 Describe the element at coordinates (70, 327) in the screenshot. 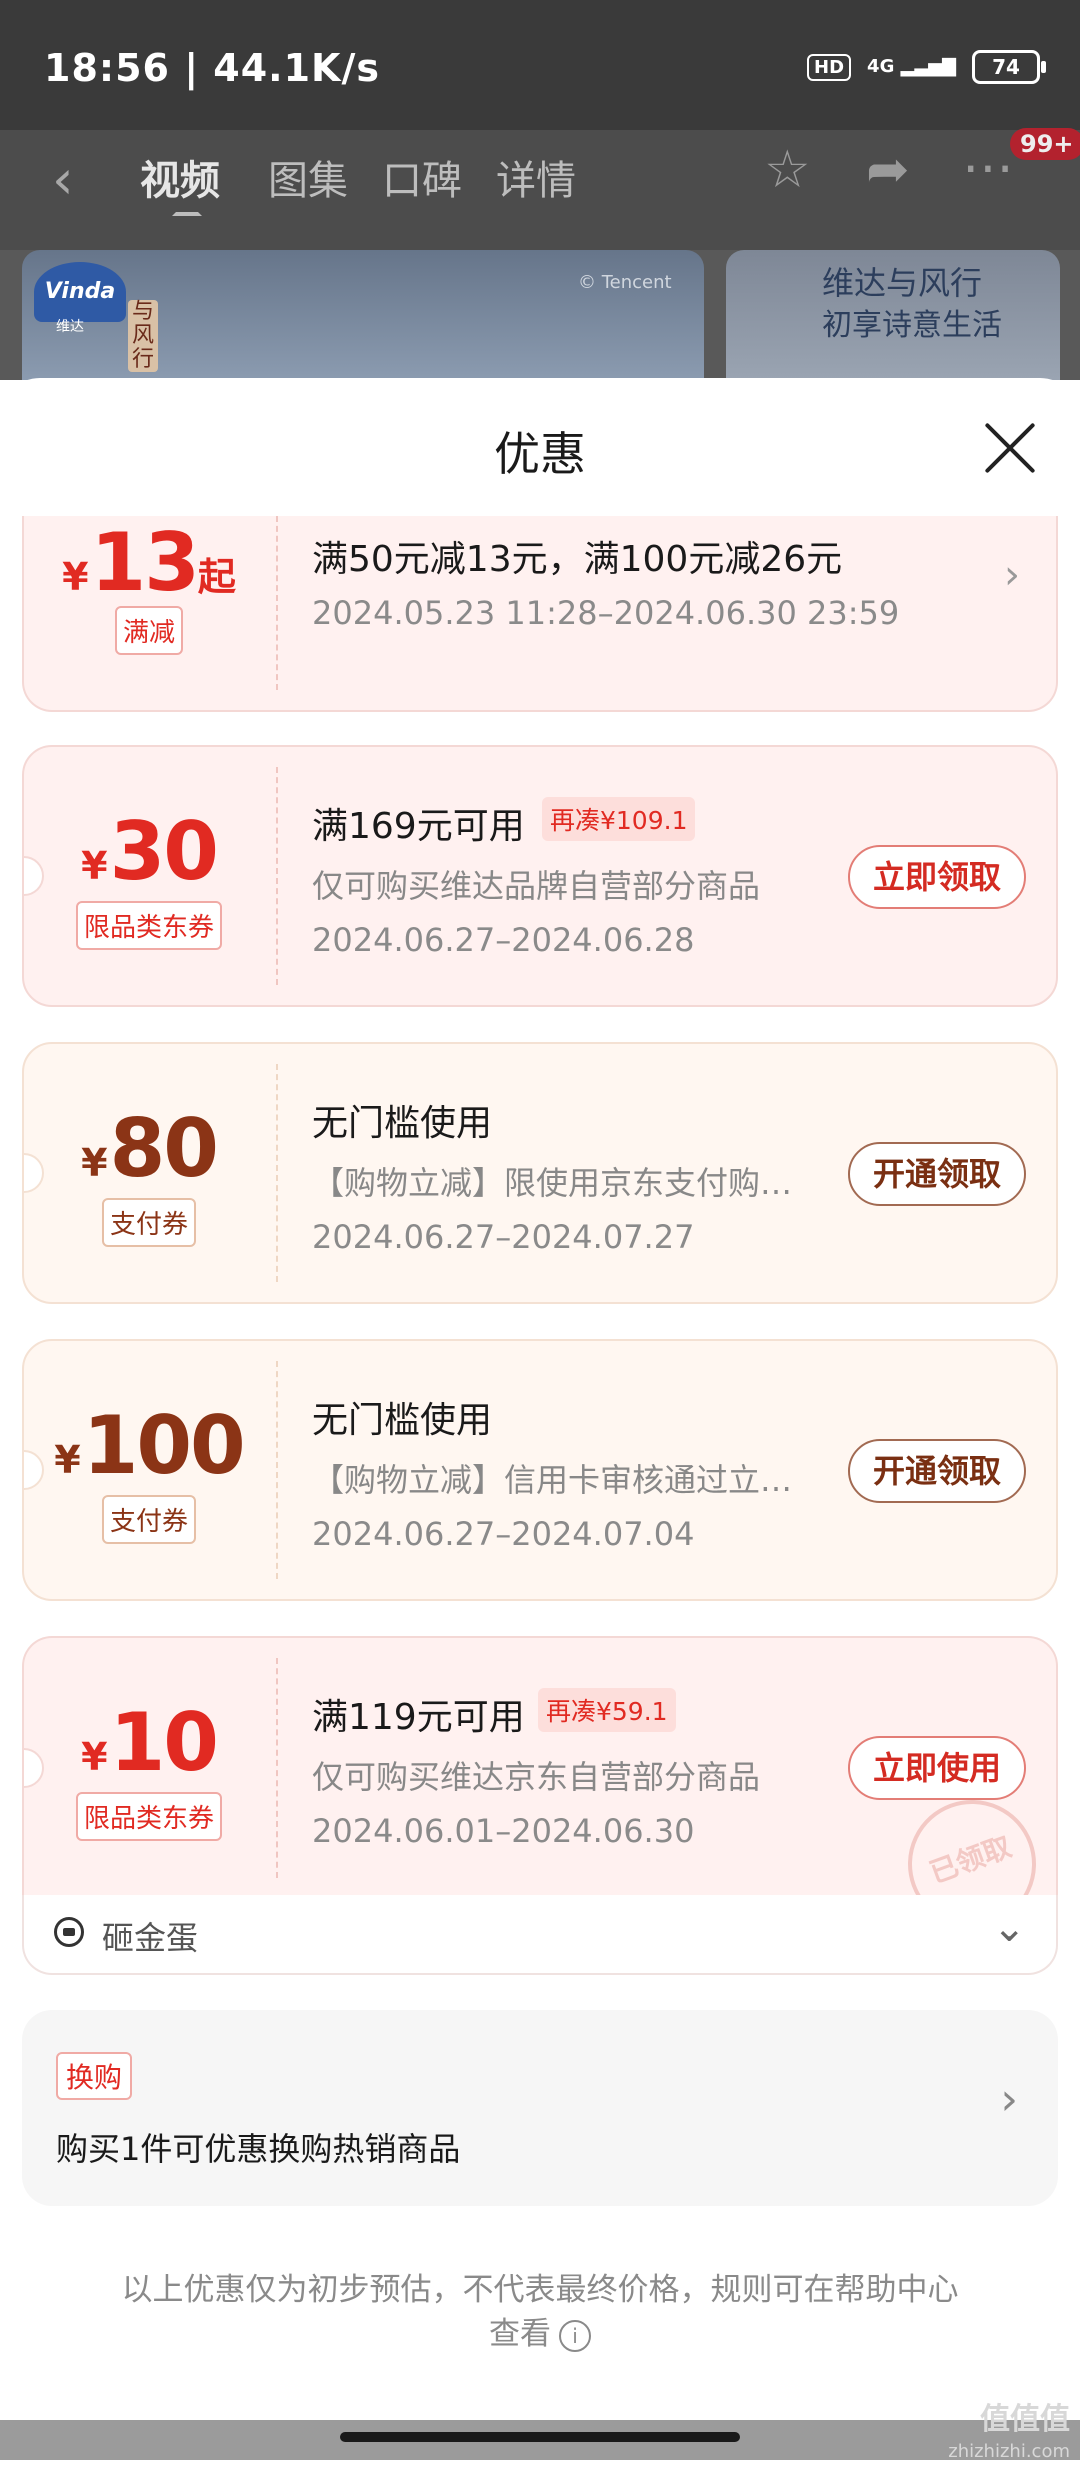

I see `vinda-logo-sub: 维达` at that location.